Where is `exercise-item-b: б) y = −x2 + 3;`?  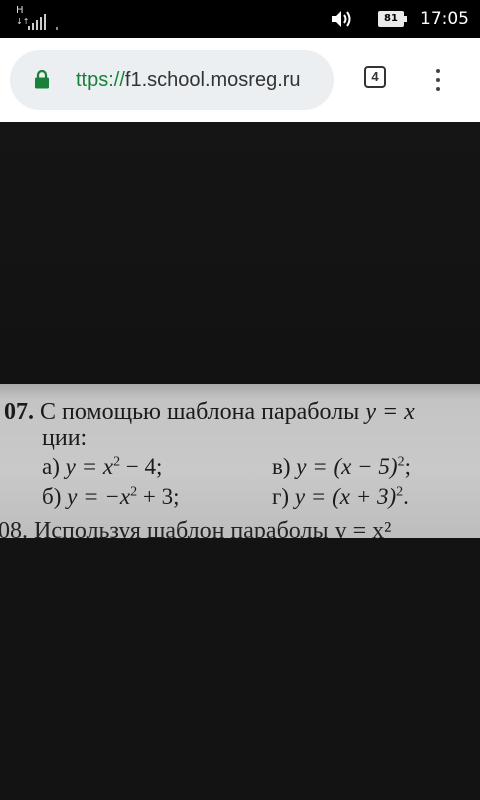 exercise-item-b: б) y = −x2 + 3; is located at coordinates (110, 497).